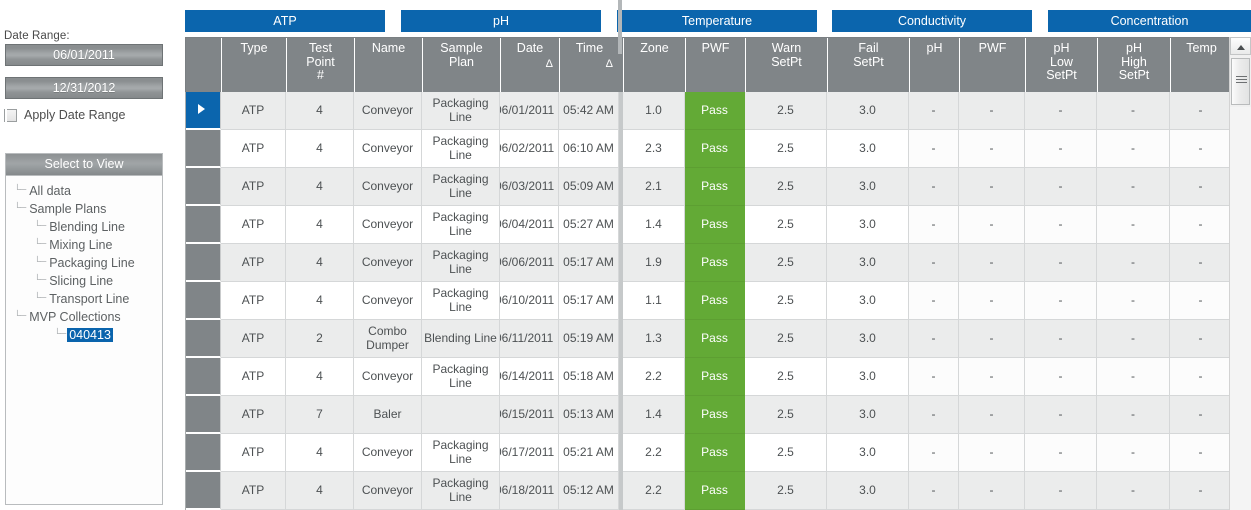  Describe the element at coordinates (934, 65) in the screenshot. I see `column-header-ph: pH` at that location.